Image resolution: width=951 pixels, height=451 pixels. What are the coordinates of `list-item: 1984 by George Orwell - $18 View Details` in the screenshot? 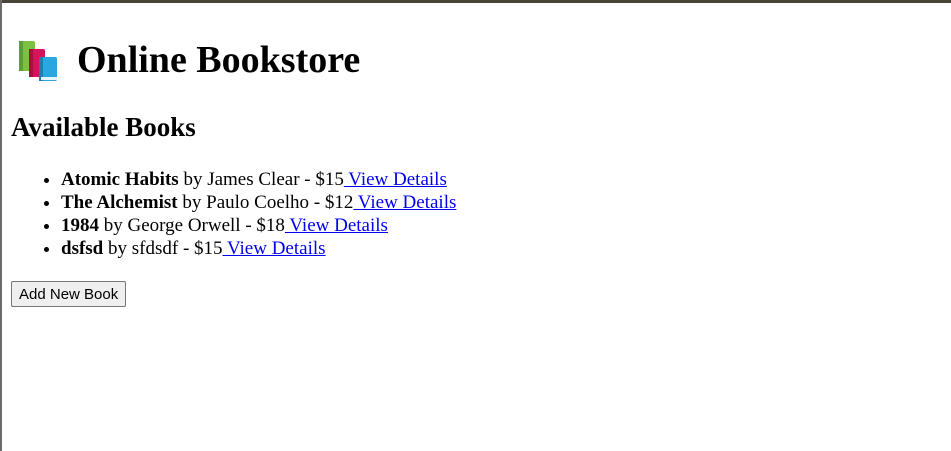 It's located at (258, 225).